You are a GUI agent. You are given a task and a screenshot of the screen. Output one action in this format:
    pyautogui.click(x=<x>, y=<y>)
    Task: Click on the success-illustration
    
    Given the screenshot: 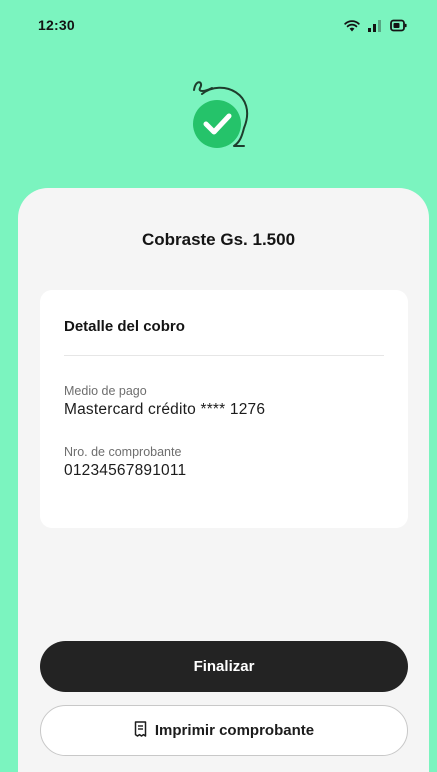 What is the action you would take?
    pyautogui.click(x=218, y=115)
    